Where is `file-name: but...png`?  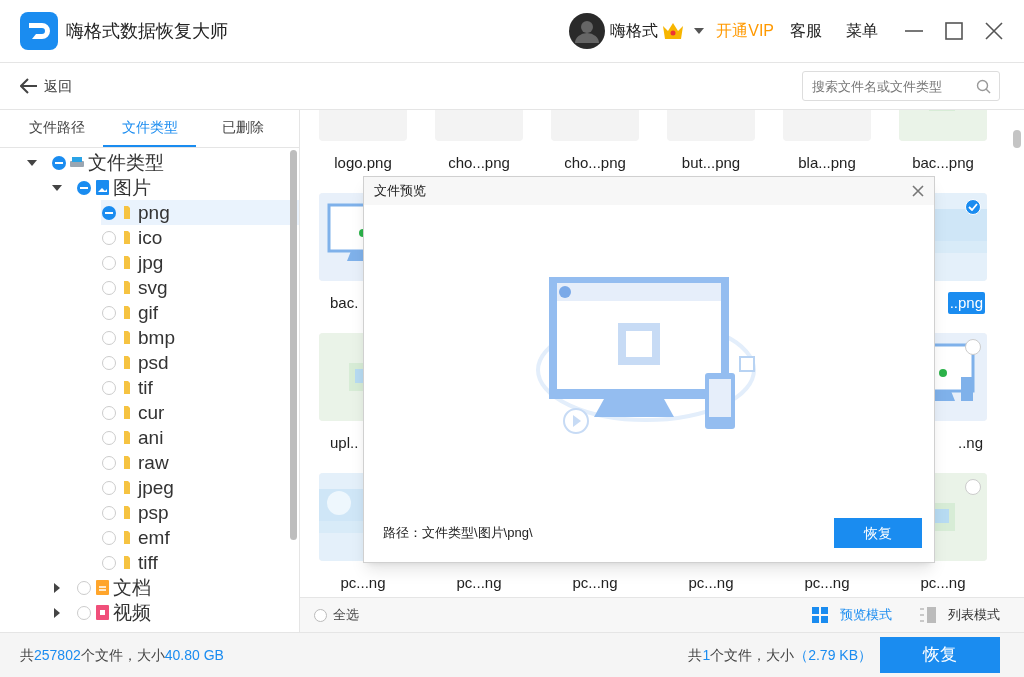 file-name: but...png is located at coordinates (711, 163).